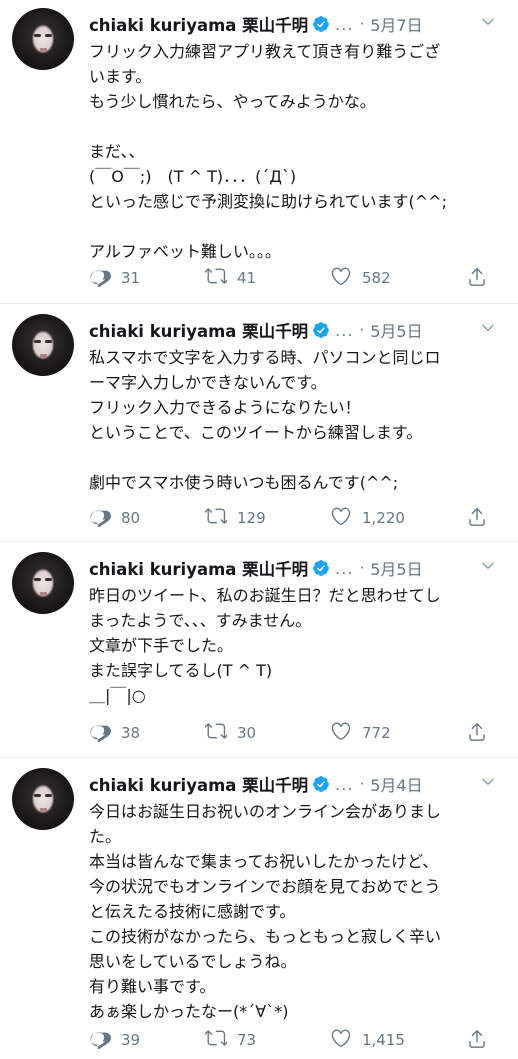  Describe the element at coordinates (225, 407) in the screenshot. I see `tweet-text-line: フリック入力できるようになりたい！` at that location.